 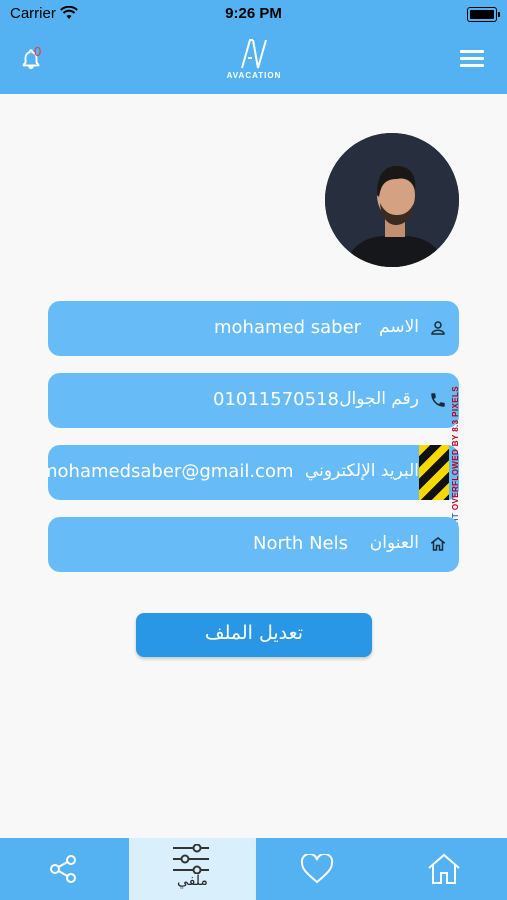 I want to click on app-logo: AVACATION, so click(x=254, y=59).